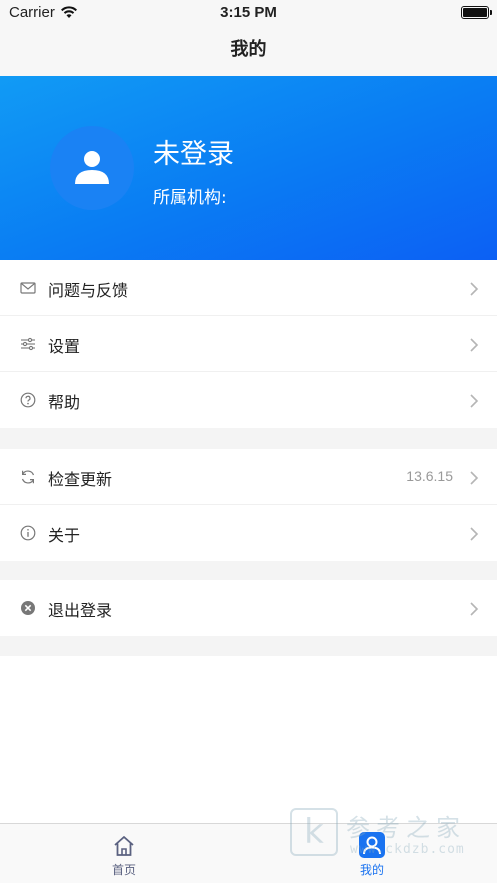 Image resolution: width=497 pixels, height=883 pixels. What do you see at coordinates (124, 846) in the screenshot?
I see `home-icon` at bounding box center [124, 846].